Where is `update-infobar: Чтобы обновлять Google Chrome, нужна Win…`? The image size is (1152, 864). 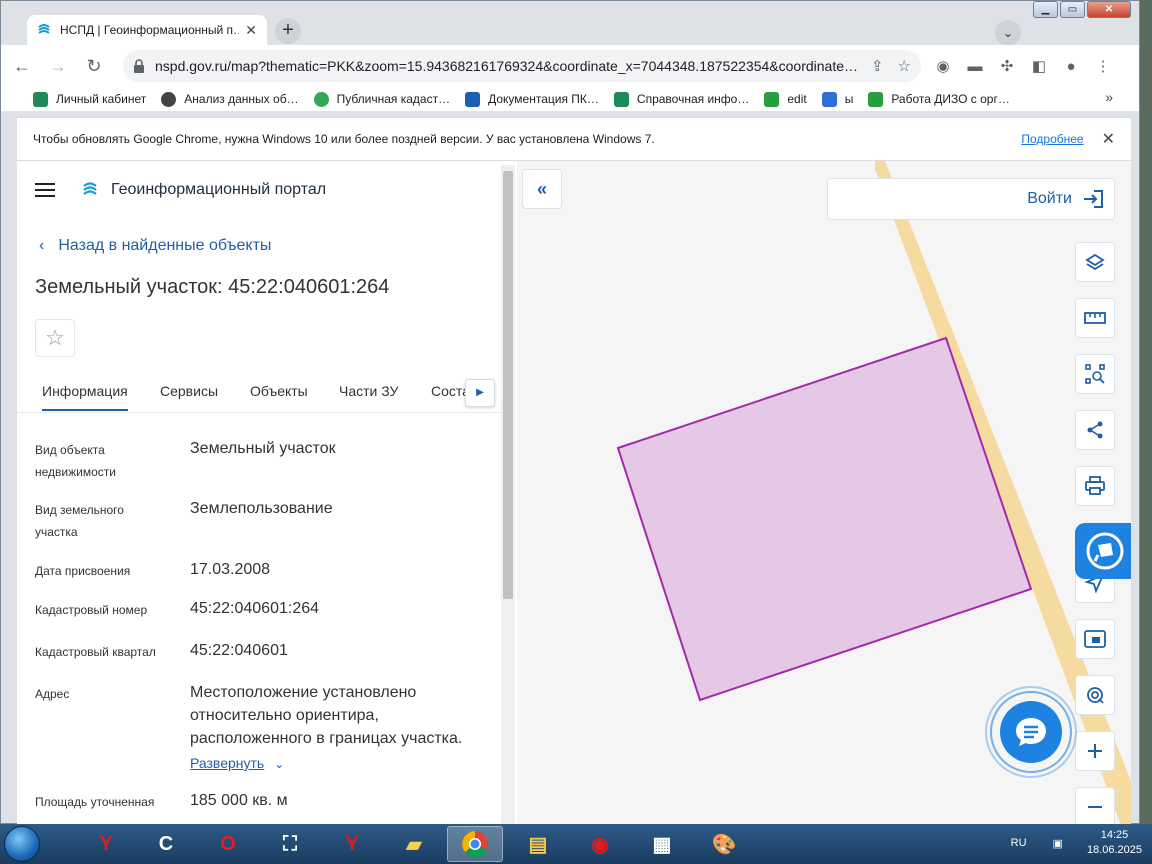 update-infobar: Чтобы обновлять Google Chrome, нужна Win… is located at coordinates (574, 139).